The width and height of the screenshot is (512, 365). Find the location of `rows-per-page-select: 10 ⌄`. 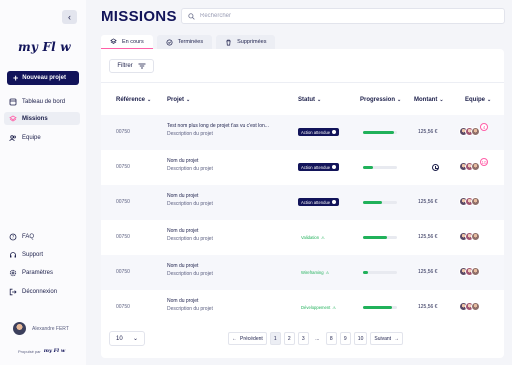

rows-per-page-select: 10 ⌄ is located at coordinates (127, 338).